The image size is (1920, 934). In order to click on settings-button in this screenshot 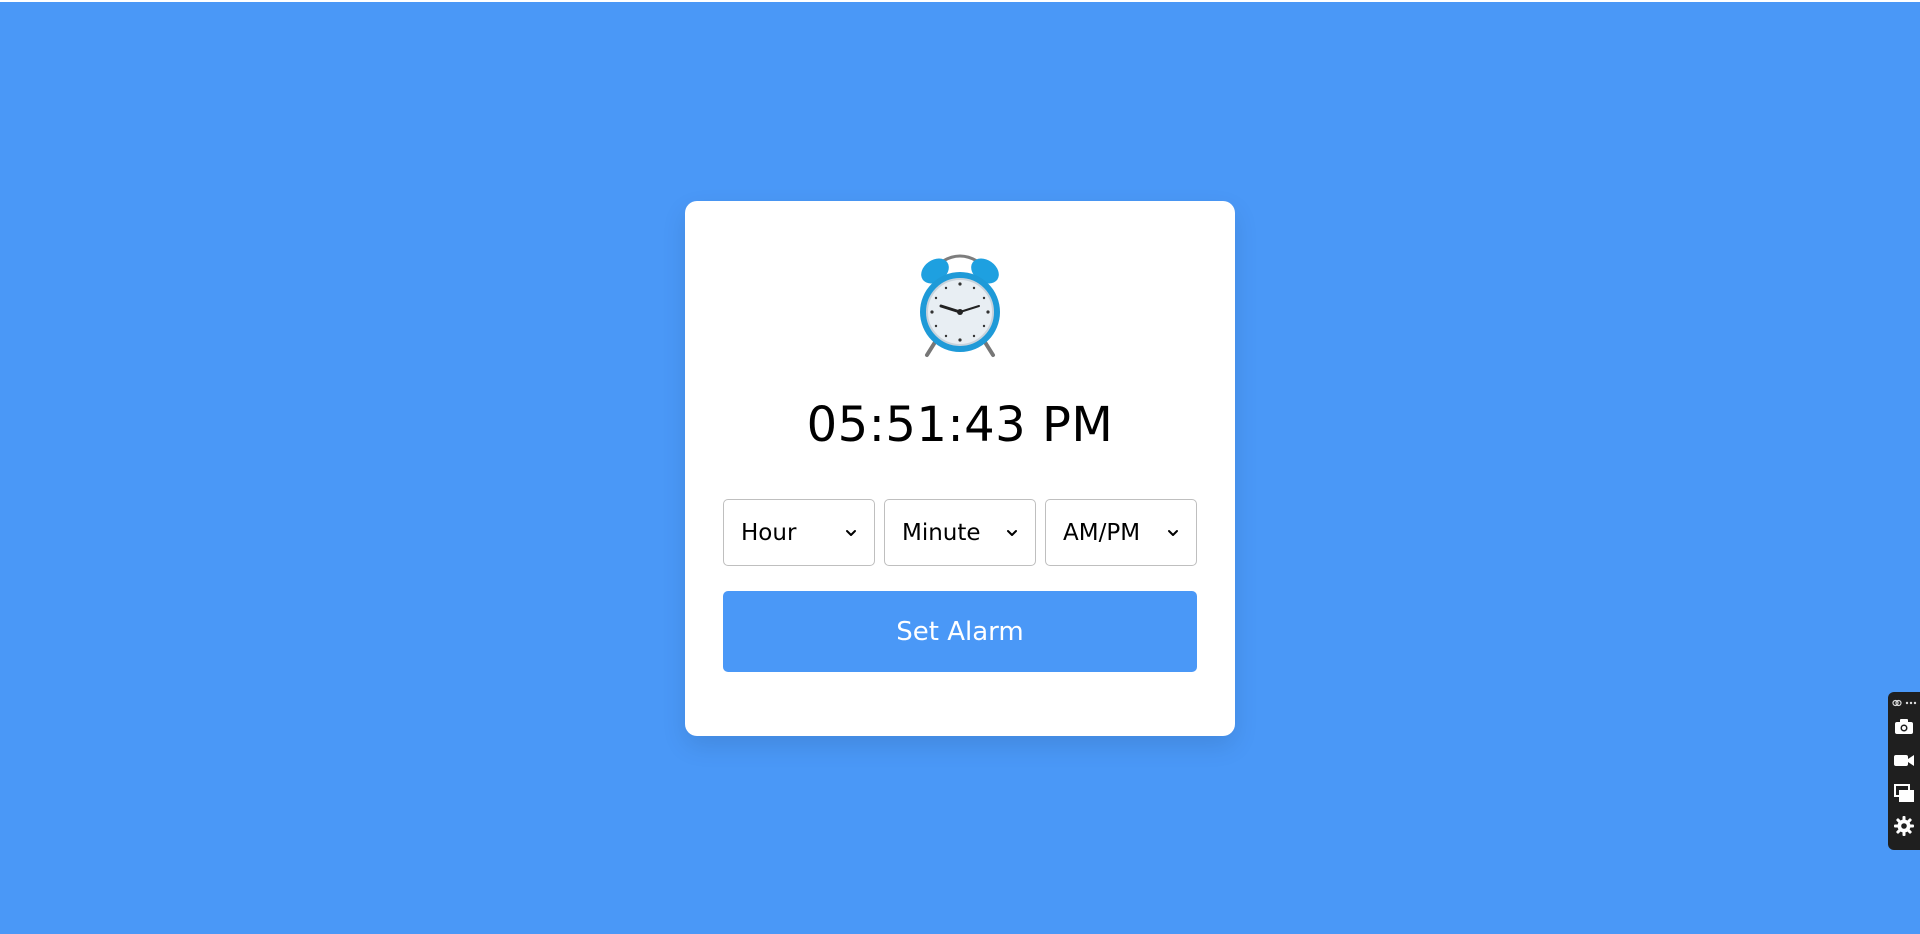, I will do `click(1904, 825)`.